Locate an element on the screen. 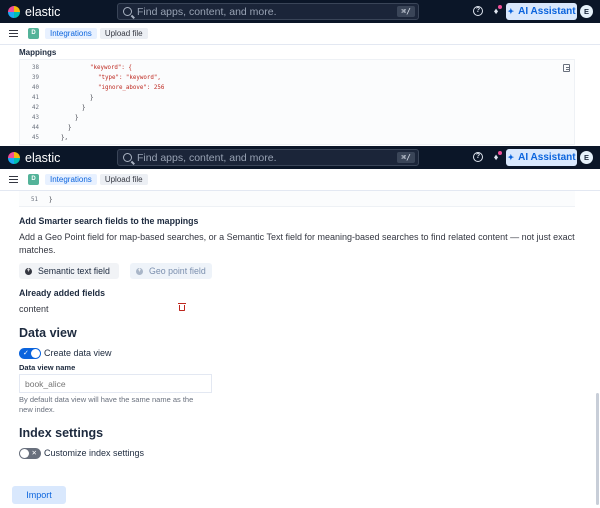  code-line: 39 "type": "keyword", is located at coordinates (297, 78).